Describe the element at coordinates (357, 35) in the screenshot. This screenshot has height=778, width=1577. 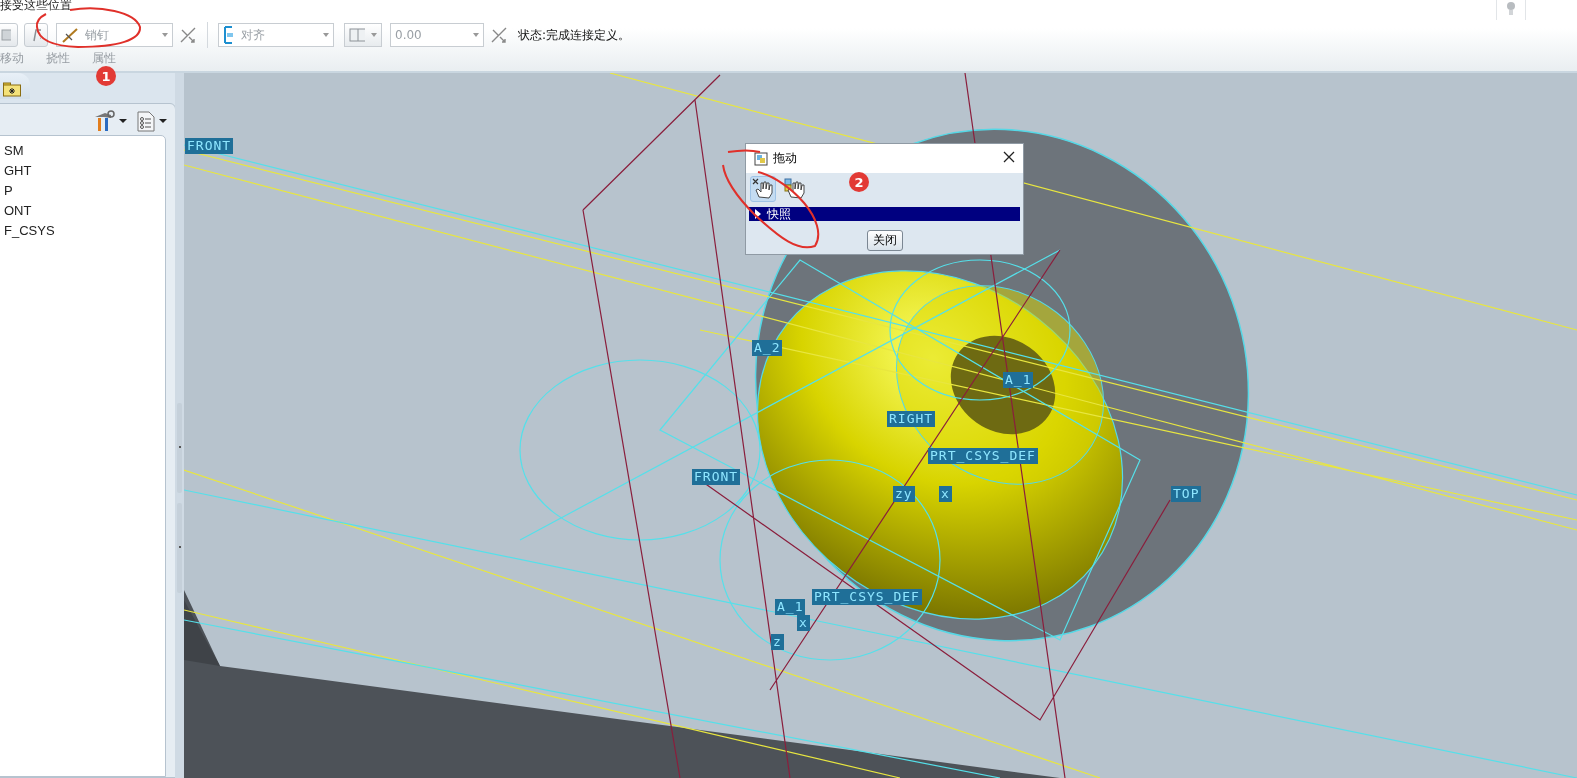
I see `panel-icon` at that location.